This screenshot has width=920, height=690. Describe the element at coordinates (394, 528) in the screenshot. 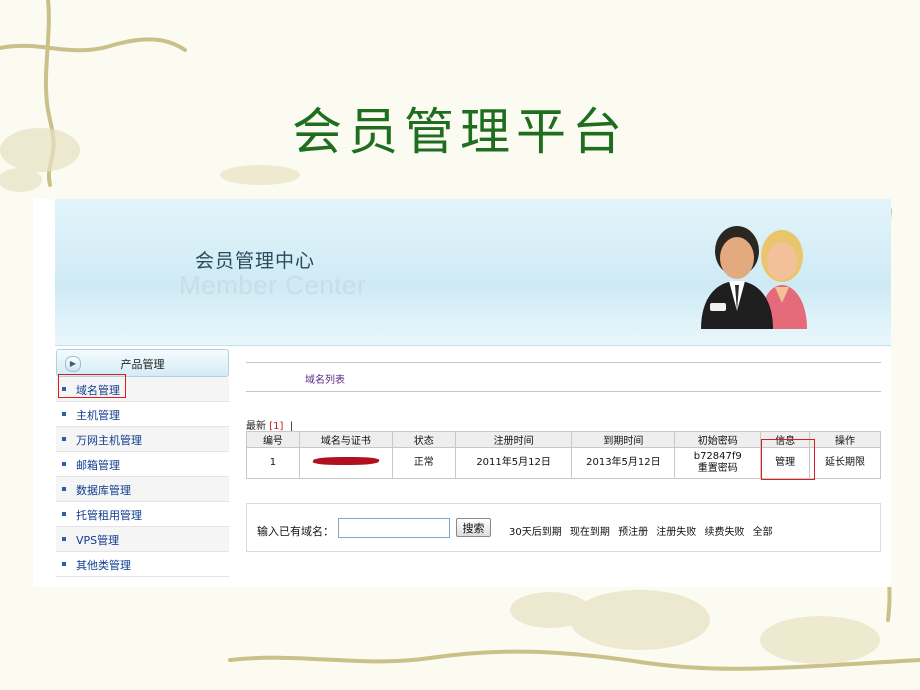

I see `domain-search-input` at that location.